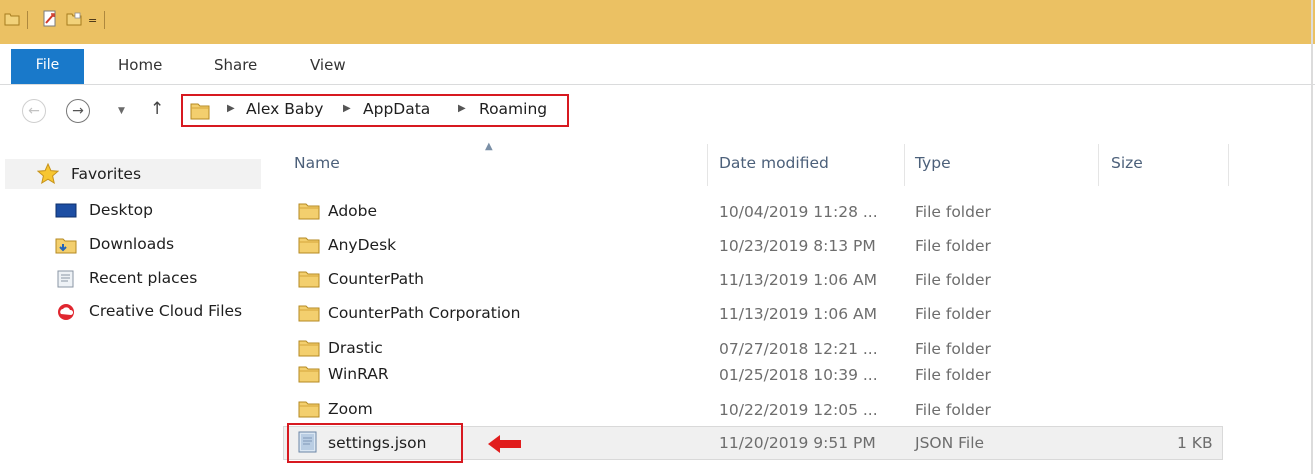 The image size is (1315, 474). What do you see at coordinates (143, 278) in the screenshot?
I see `sidebar-item-recent-places: Recent places` at bounding box center [143, 278].